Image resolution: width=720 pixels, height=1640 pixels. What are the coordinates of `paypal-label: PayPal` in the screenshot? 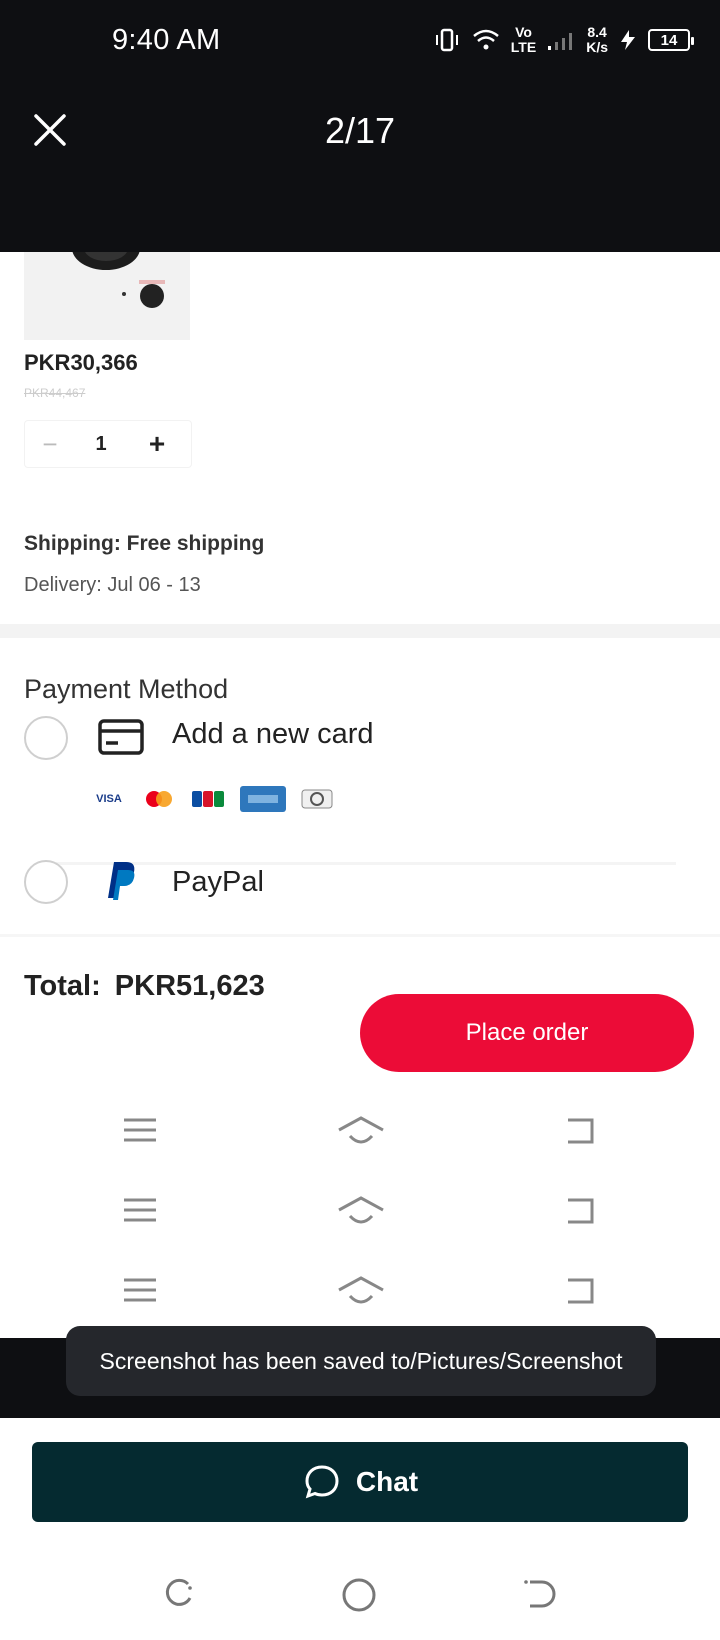 It's located at (218, 882).